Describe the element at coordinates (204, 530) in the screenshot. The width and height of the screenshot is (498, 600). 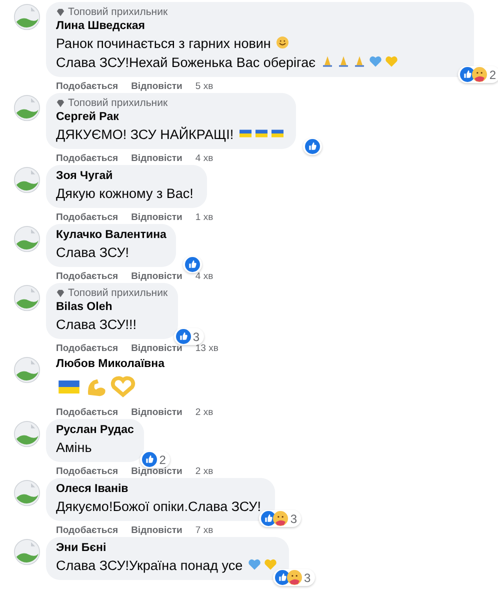
I see `timestamp: 7 хв` at that location.